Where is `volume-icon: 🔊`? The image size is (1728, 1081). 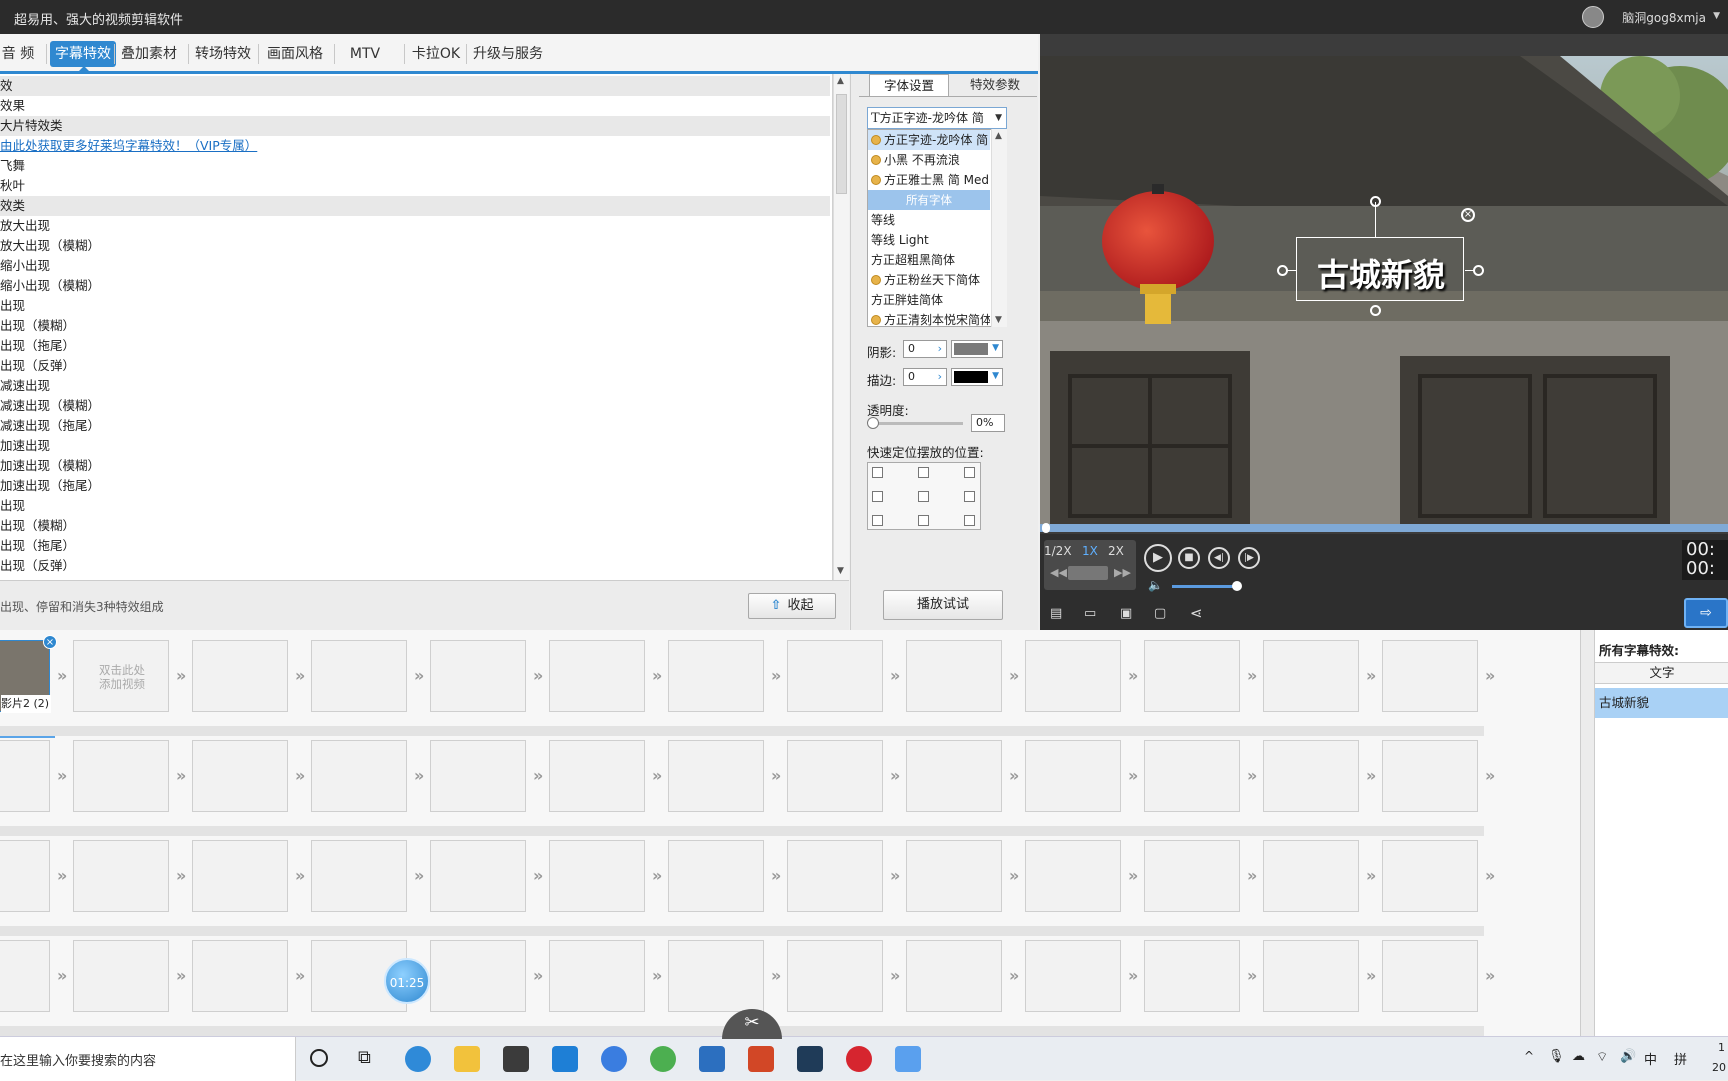 volume-icon: 🔊 is located at coordinates (1628, 1056).